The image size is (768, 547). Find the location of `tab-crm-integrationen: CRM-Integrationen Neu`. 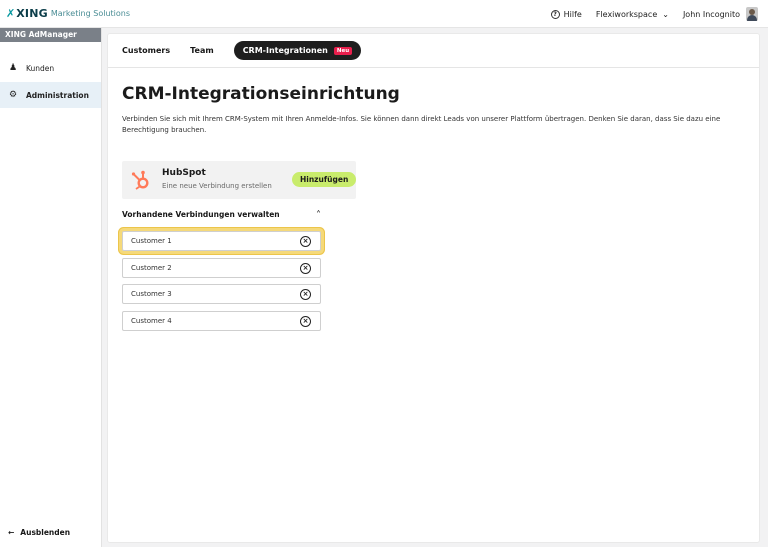

tab-crm-integrationen: CRM-Integrationen Neu is located at coordinates (297, 50).